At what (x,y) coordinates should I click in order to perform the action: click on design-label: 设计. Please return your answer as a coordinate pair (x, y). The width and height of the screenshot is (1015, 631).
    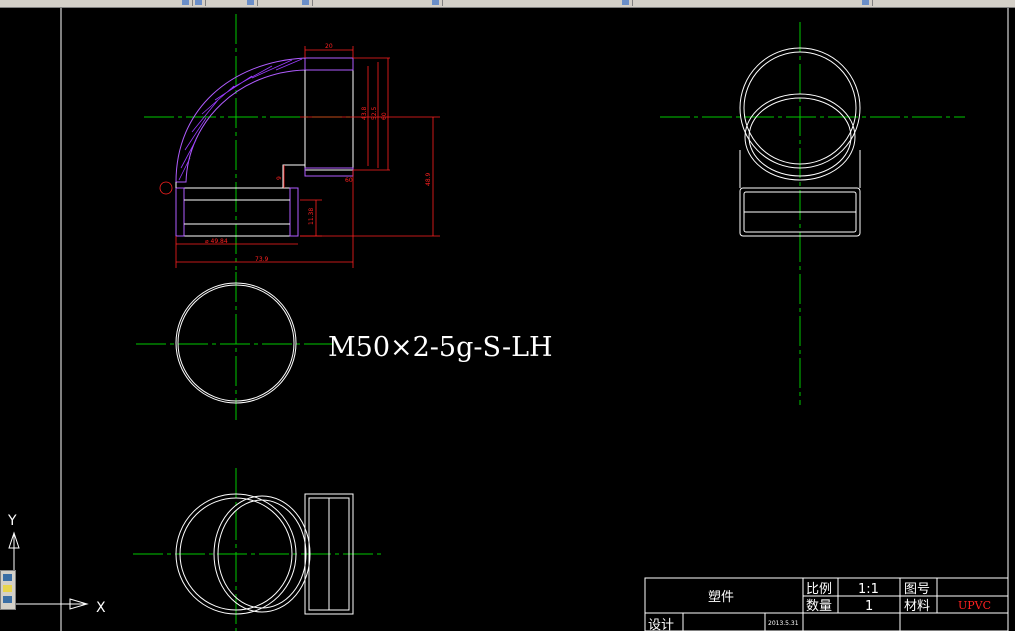
    Looking at the image, I should click on (661, 624).